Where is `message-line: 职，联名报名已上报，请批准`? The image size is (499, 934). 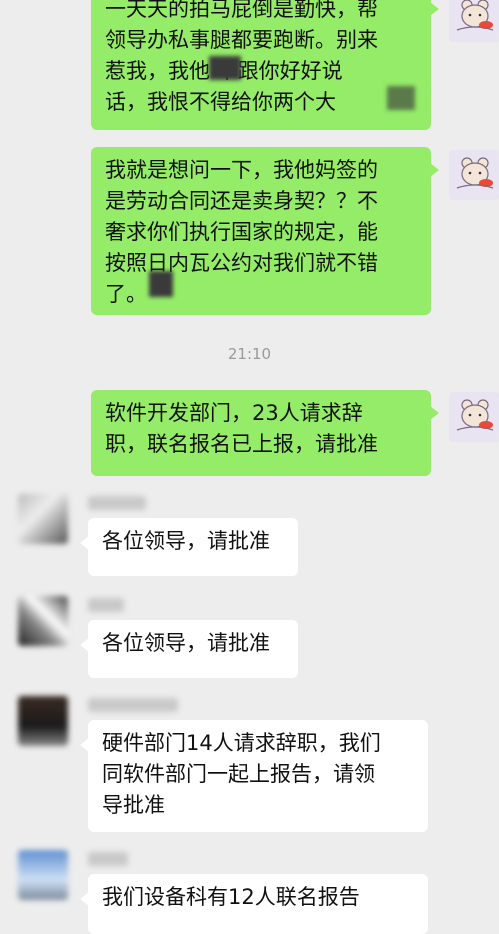
message-line: 职，联名报名已上报，请批准 is located at coordinates (241, 444).